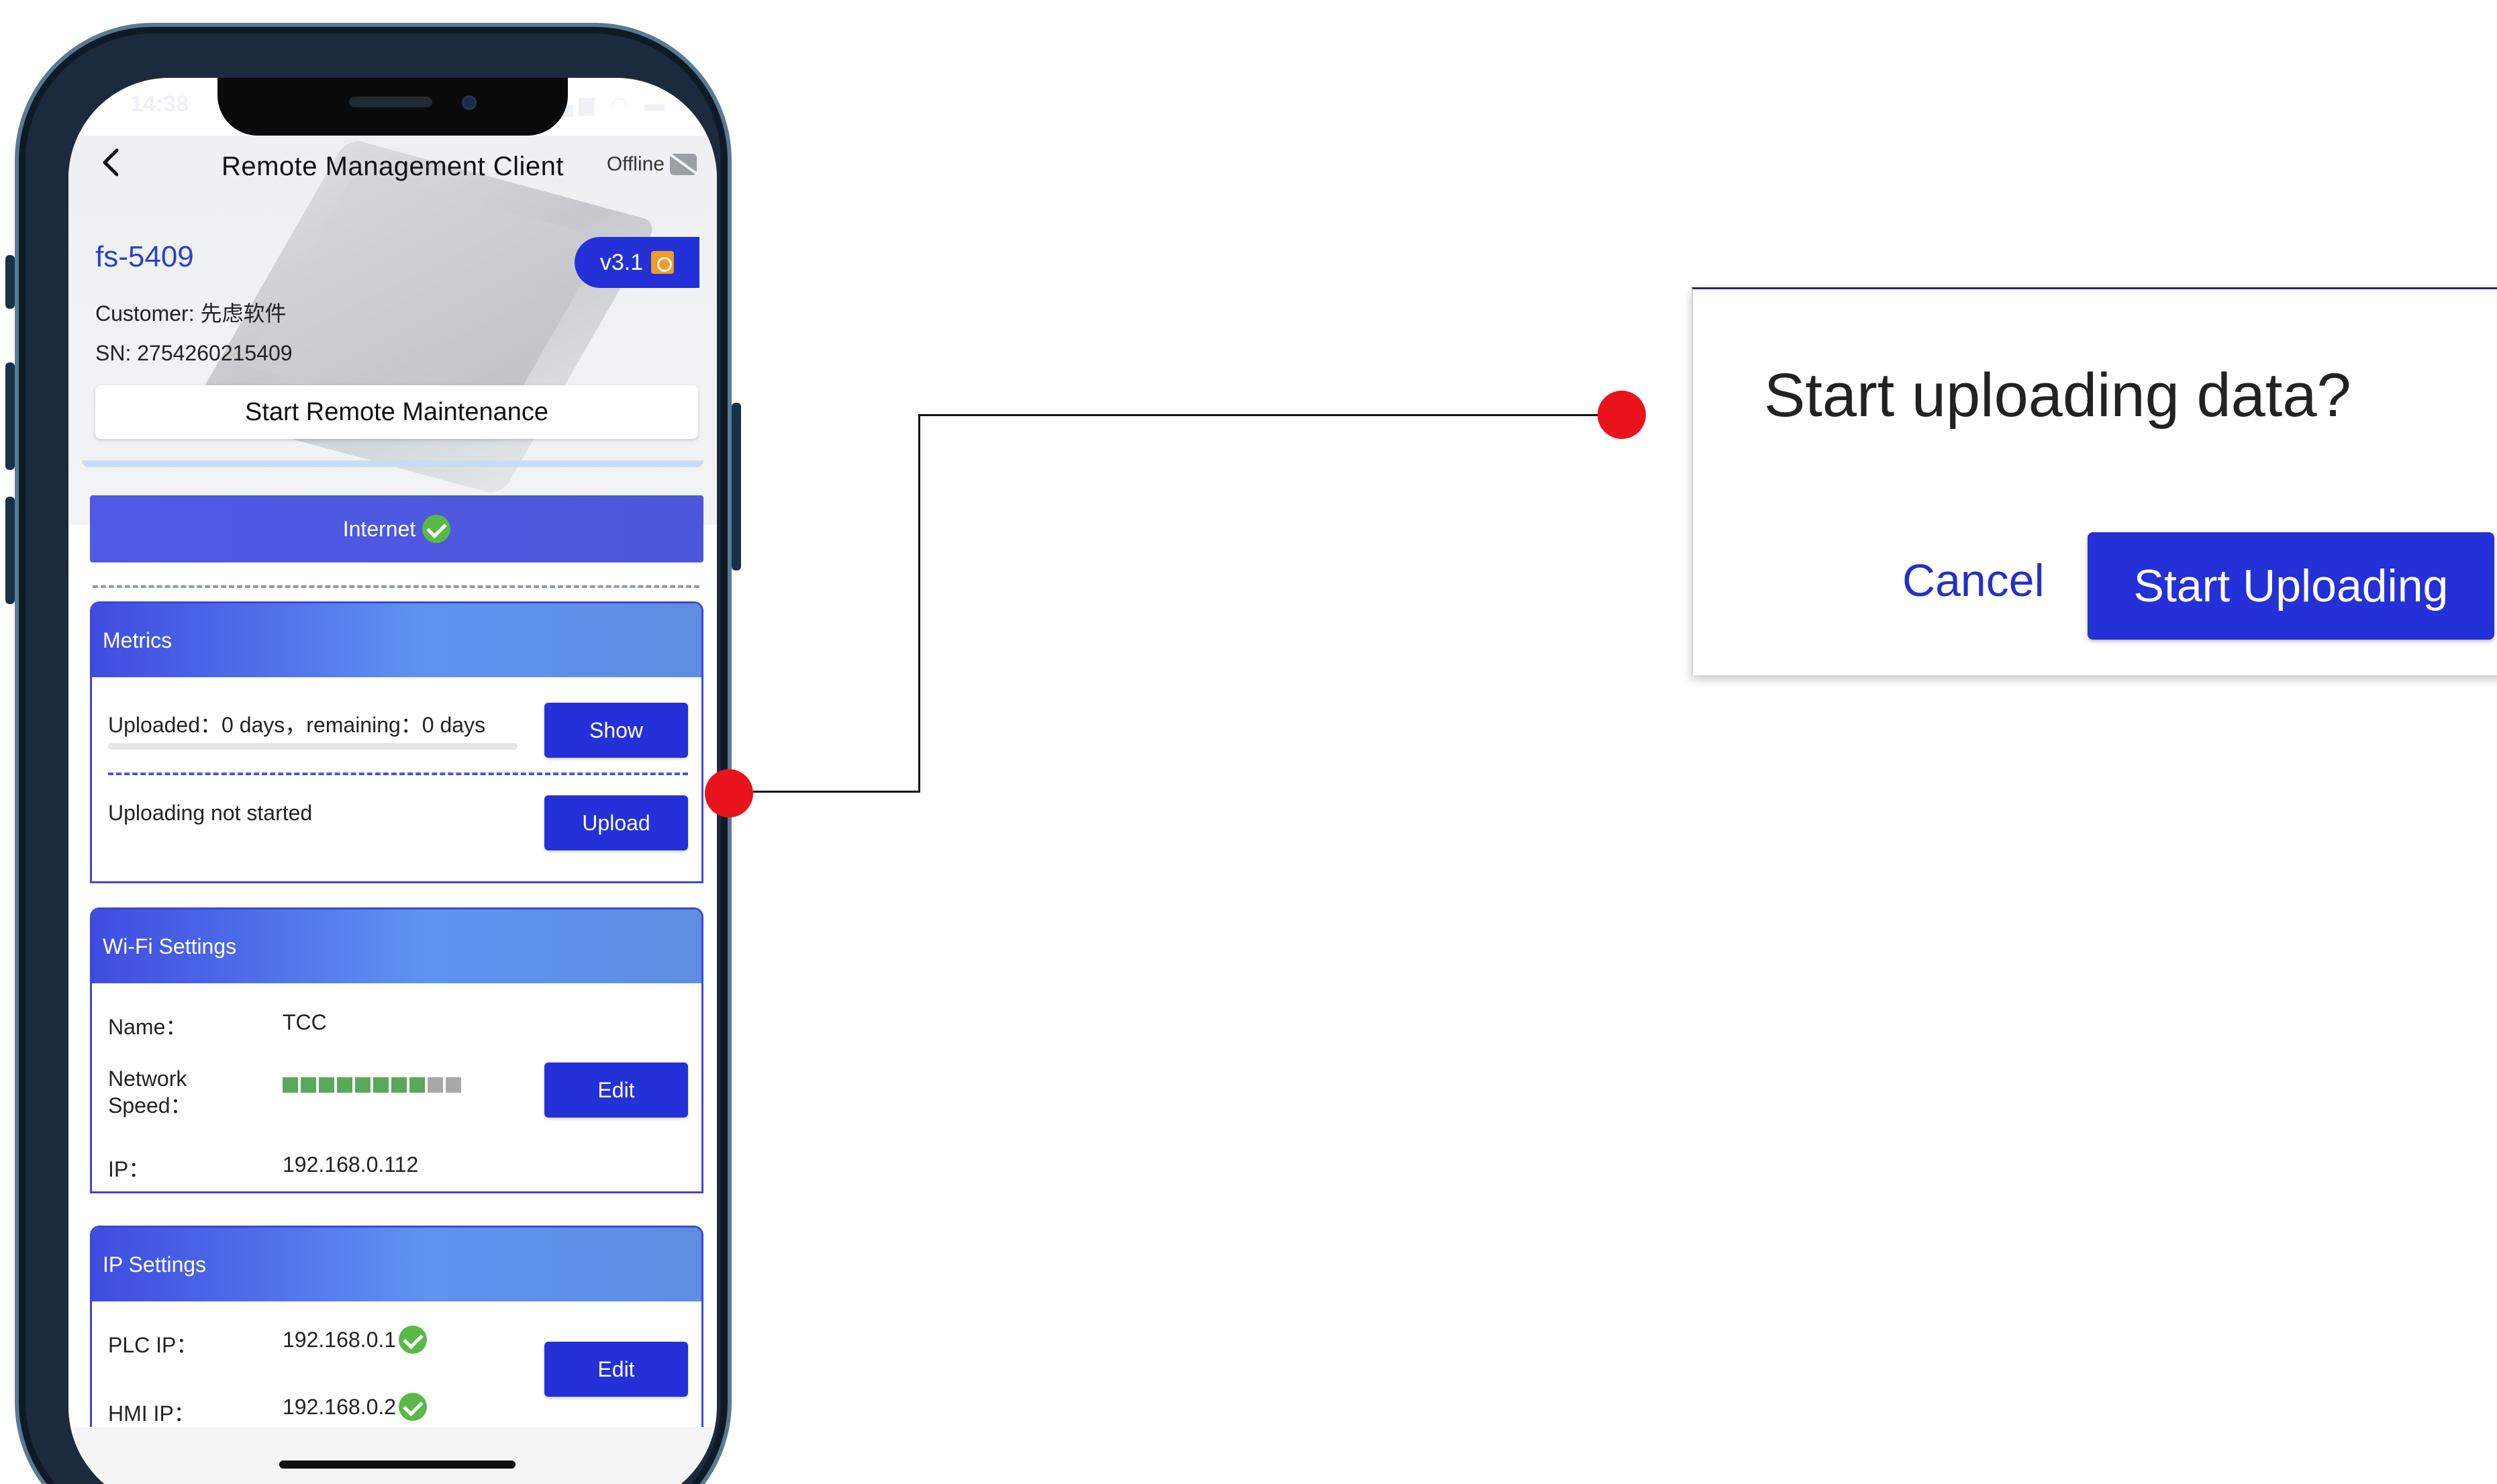  I want to click on upload-button: Upload, so click(616, 823).